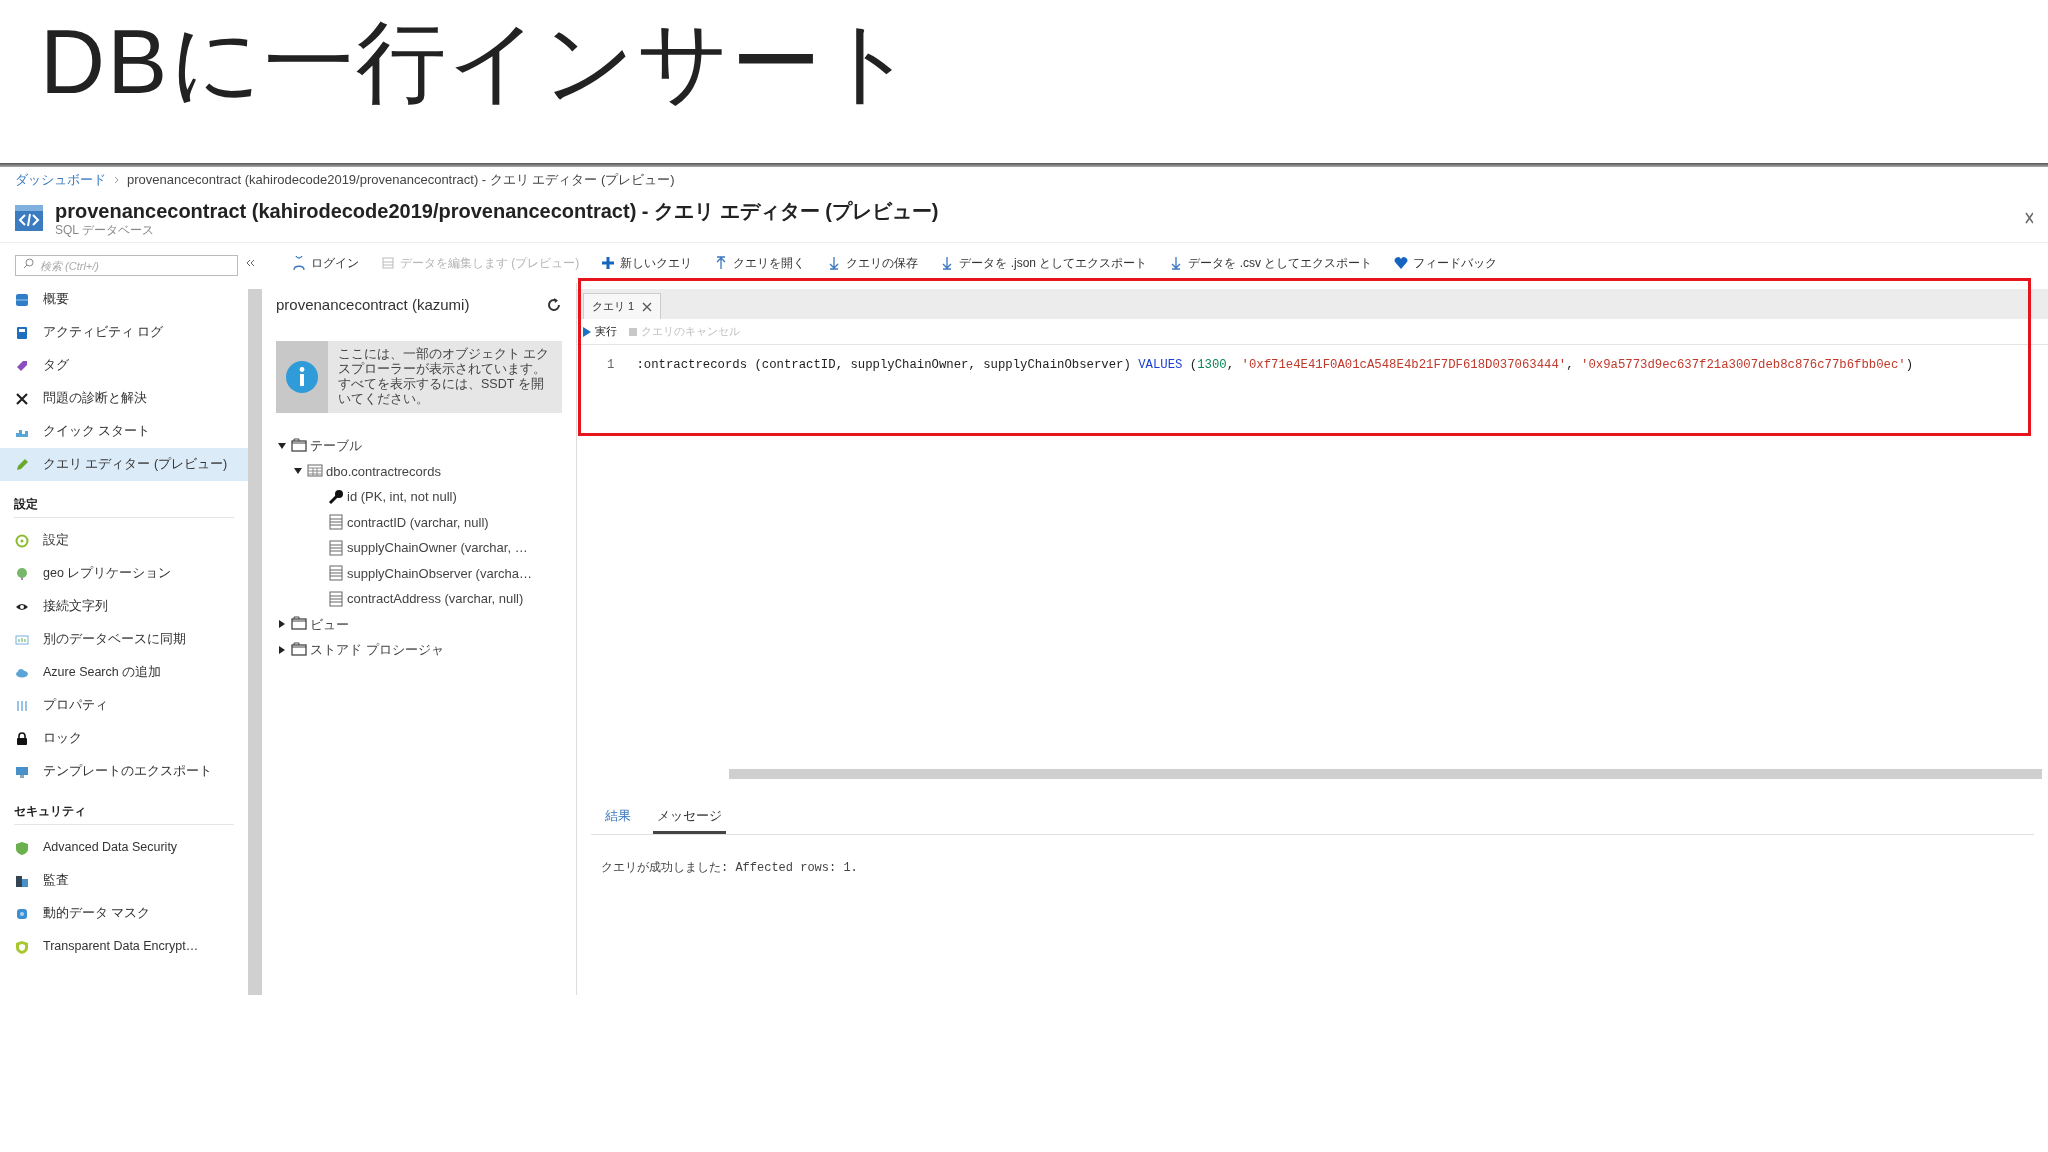 The width and height of the screenshot is (2048, 1152). What do you see at coordinates (124, 431) in the screenshot?
I see `sidebar-item: クイック スタート` at bounding box center [124, 431].